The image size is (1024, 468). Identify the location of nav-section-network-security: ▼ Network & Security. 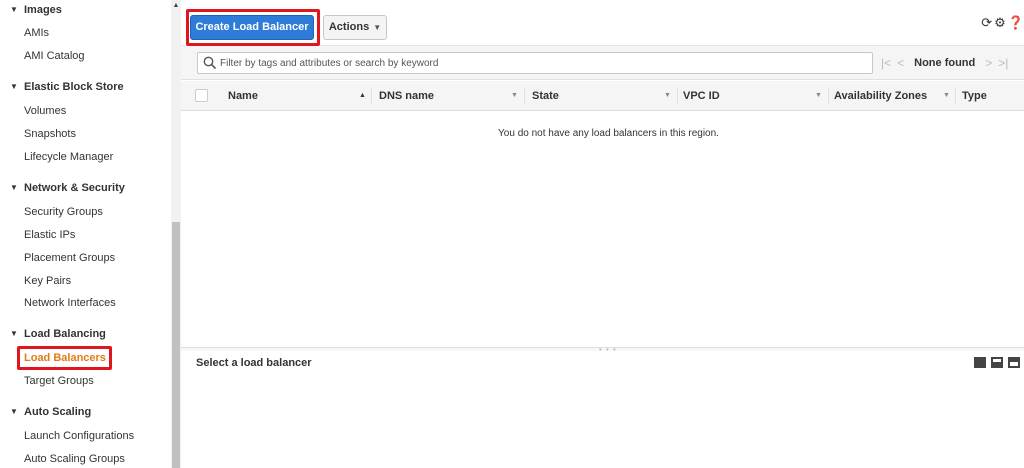
(67, 188).